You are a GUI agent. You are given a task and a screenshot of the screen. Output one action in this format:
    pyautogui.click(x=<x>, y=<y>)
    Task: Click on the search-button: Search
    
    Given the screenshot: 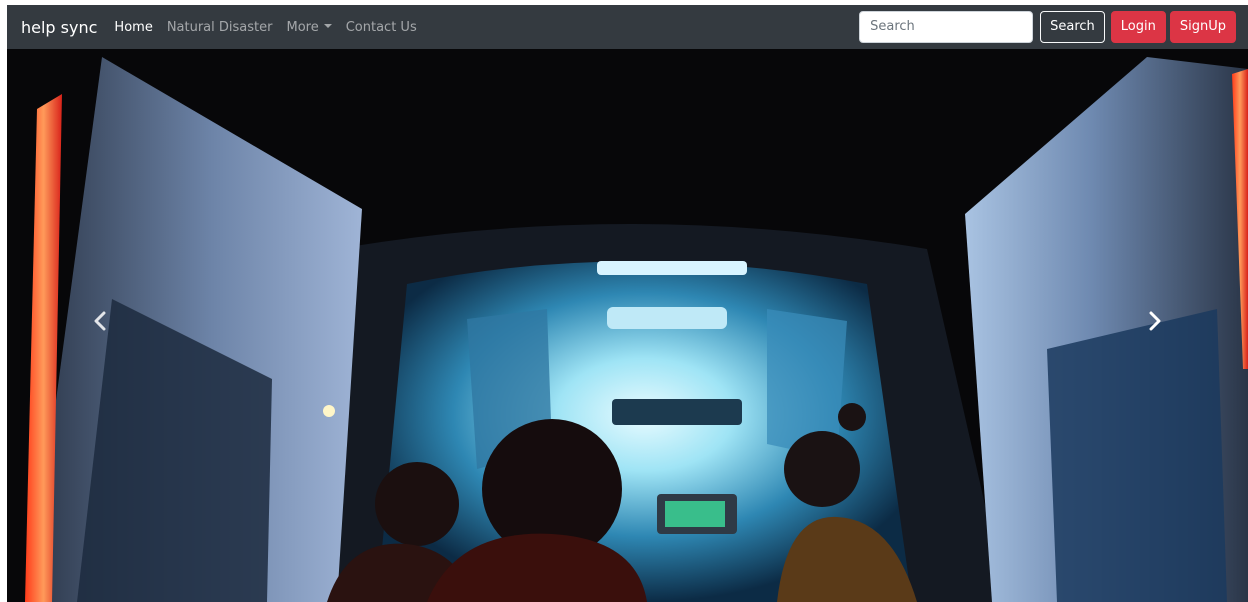 What is the action you would take?
    pyautogui.click(x=1072, y=26)
    